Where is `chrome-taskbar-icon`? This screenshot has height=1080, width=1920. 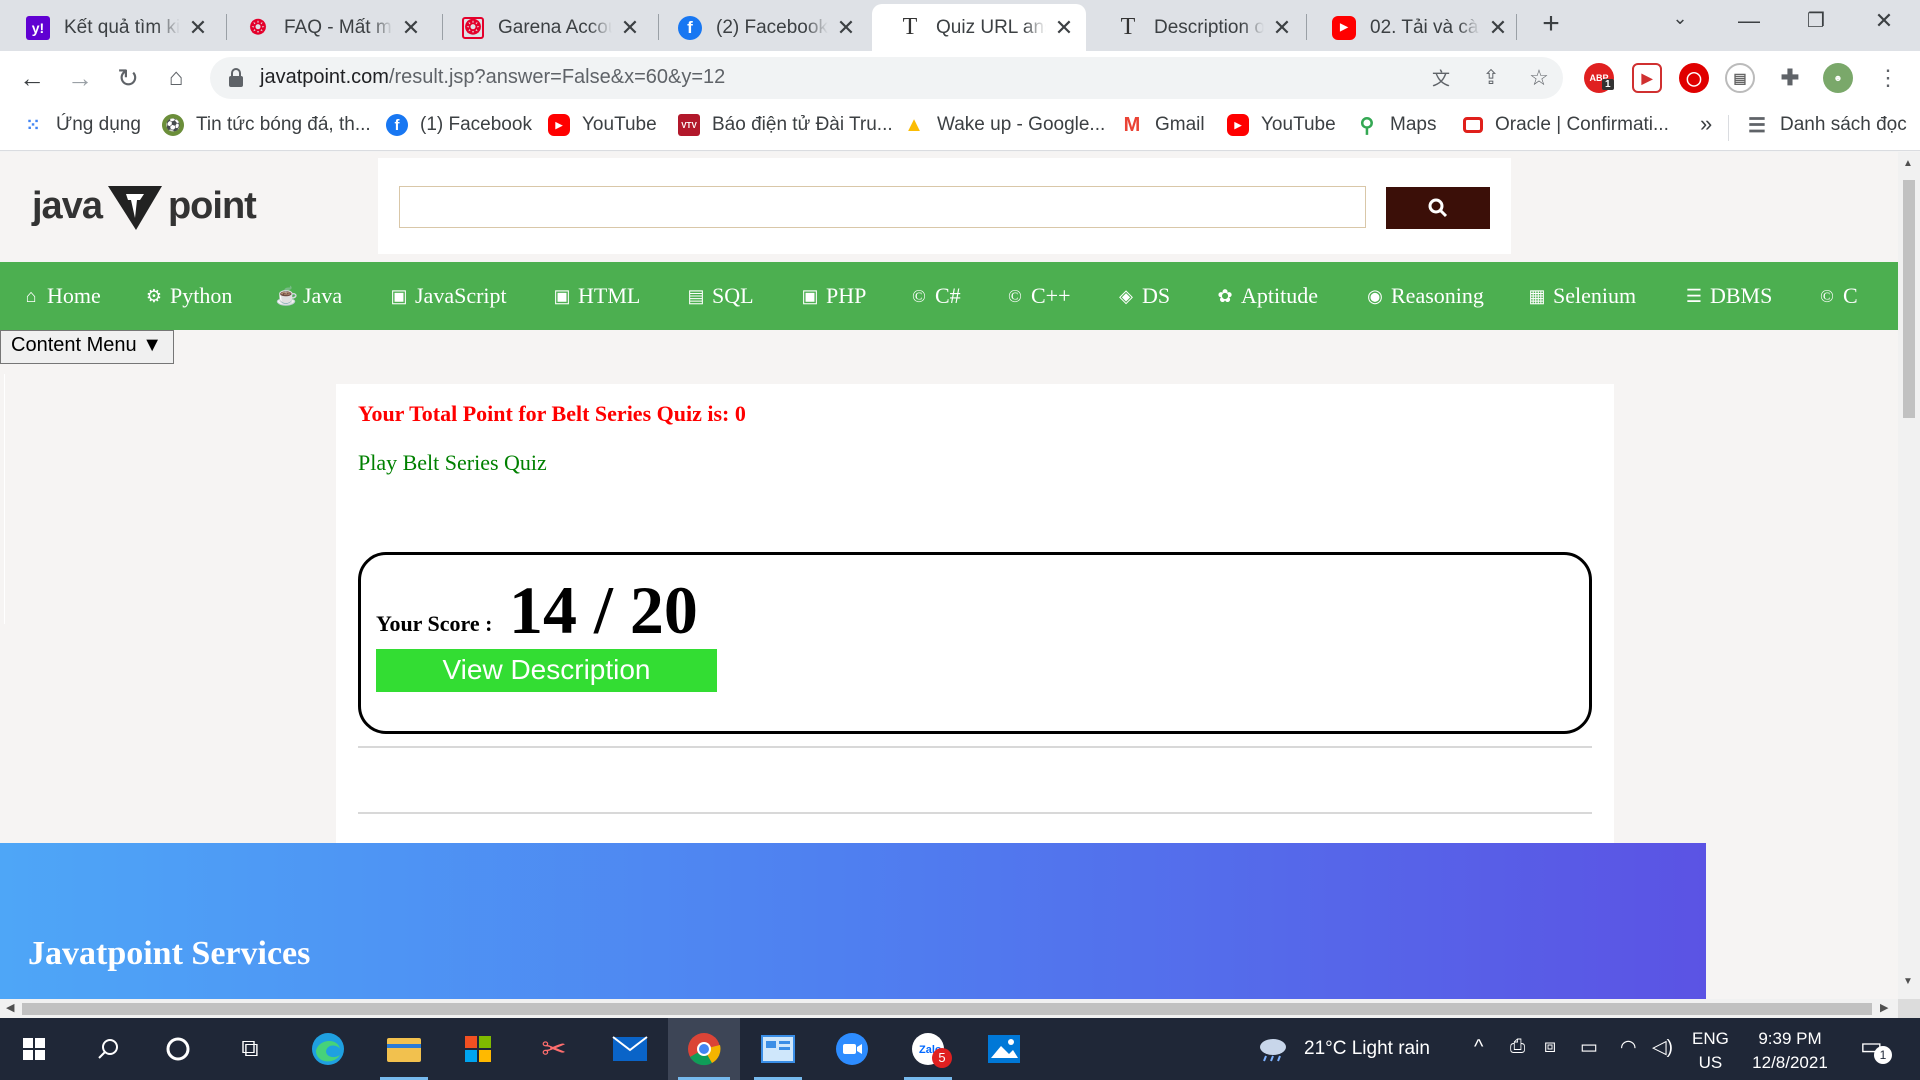
chrome-taskbar-icon is located at coordinates (704, 1049).